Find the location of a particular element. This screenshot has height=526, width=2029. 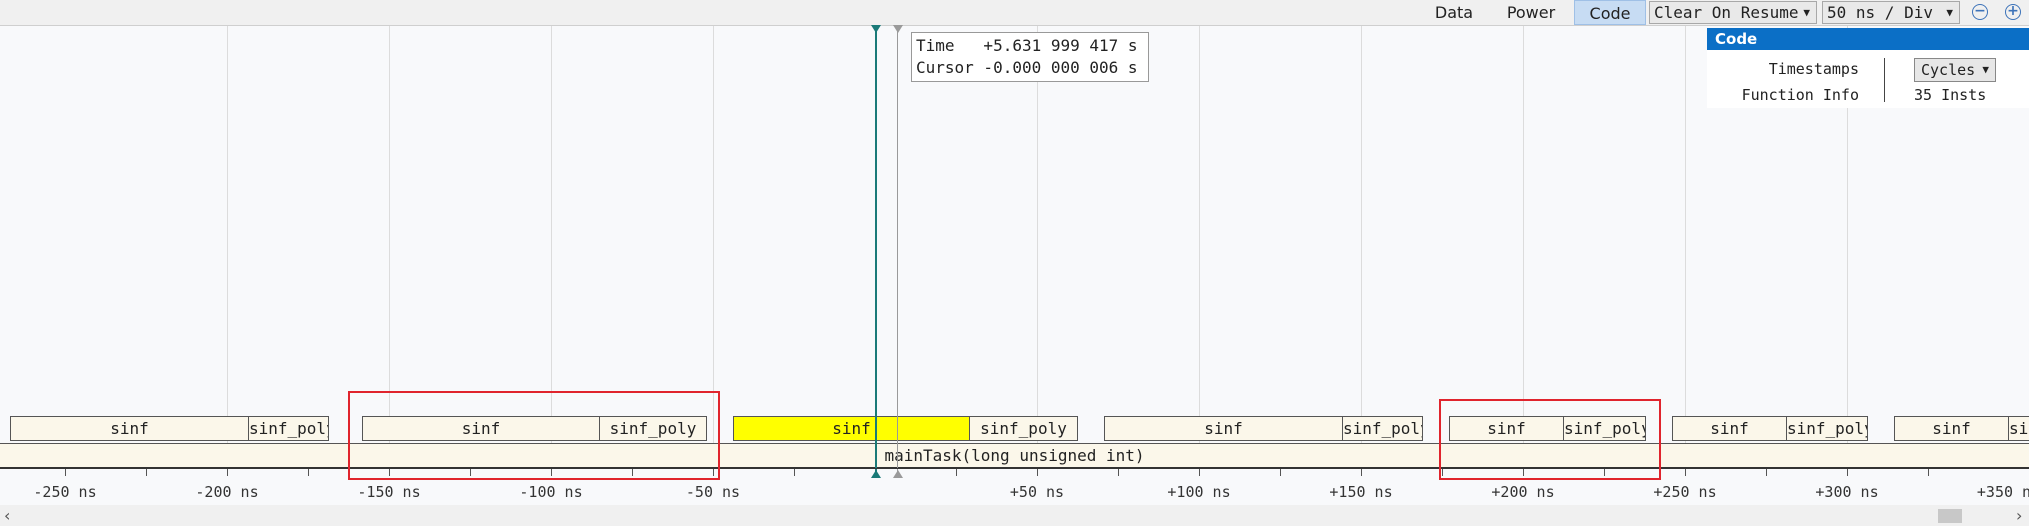

reference-cursor-line is located at coordinates (897, 250).